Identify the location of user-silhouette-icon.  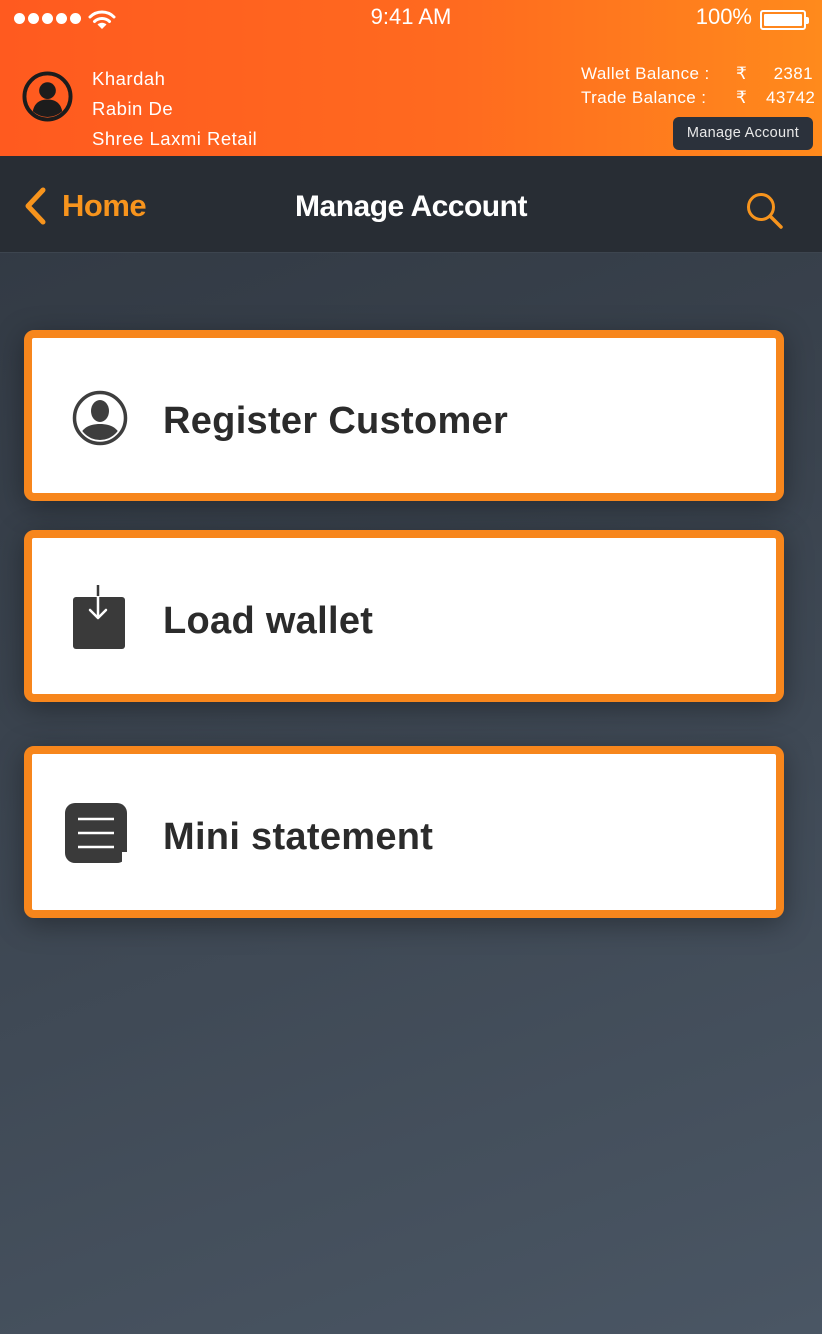
(100, 418).